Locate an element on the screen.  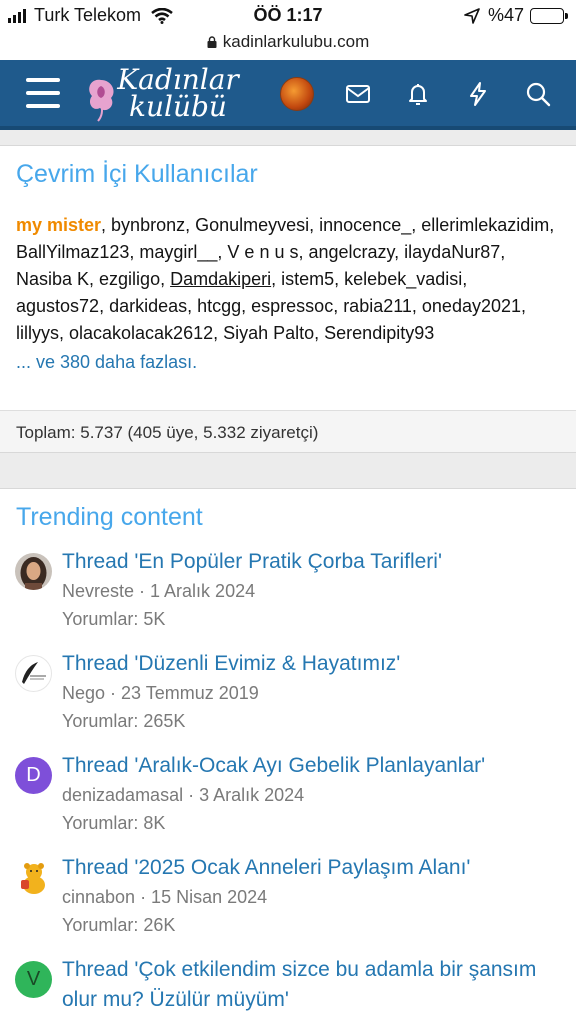
trending-title: Trending content is located at coordinates (109, 517).